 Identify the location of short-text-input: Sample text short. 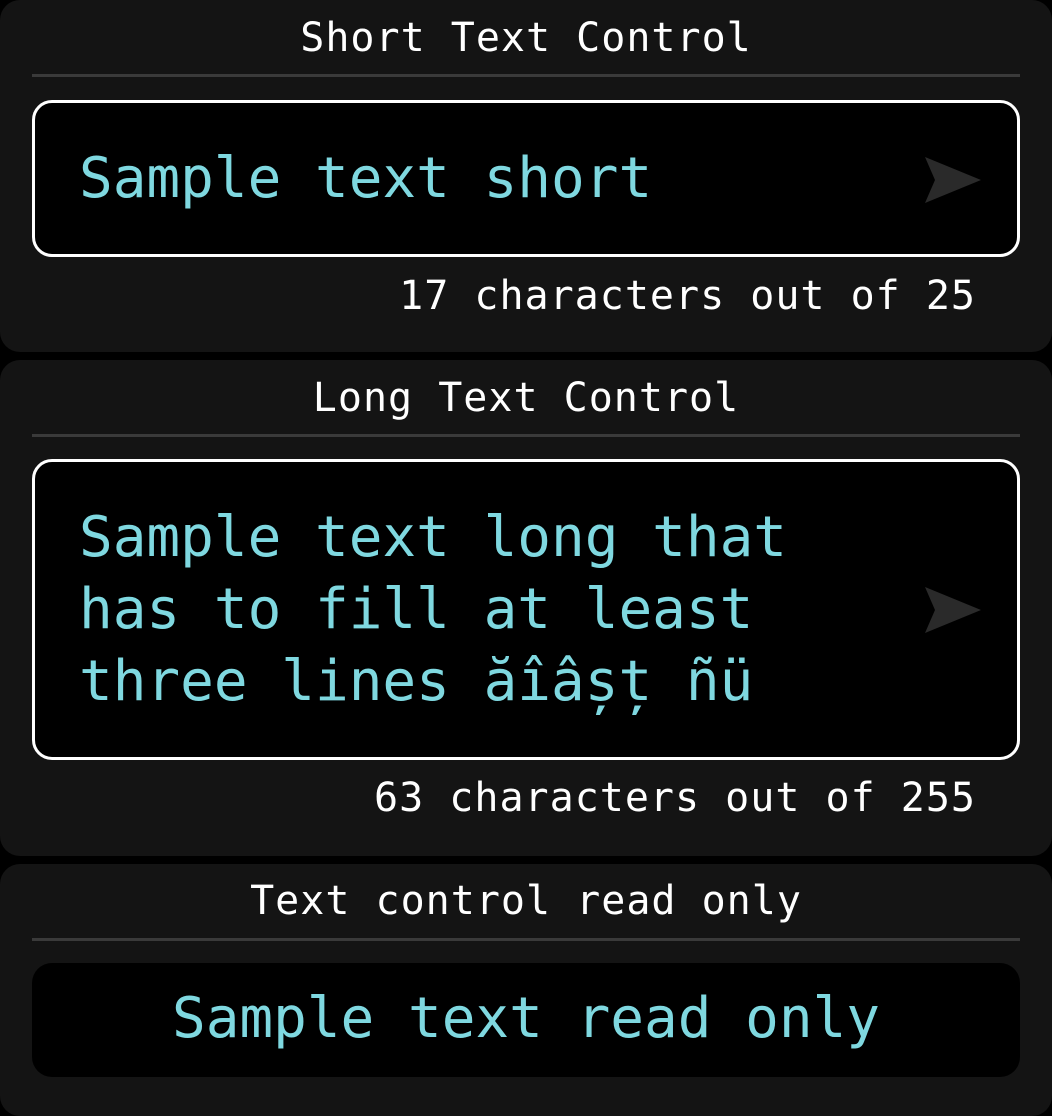
(526, 178).